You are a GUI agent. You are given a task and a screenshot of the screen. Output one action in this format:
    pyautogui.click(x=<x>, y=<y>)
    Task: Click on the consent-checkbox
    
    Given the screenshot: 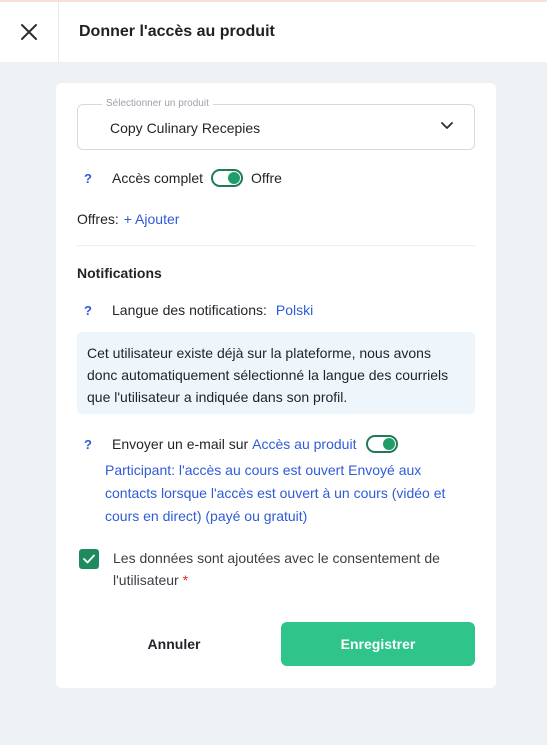 What is the action you would take?
    pyautogui.click(x=89, y=559)
    